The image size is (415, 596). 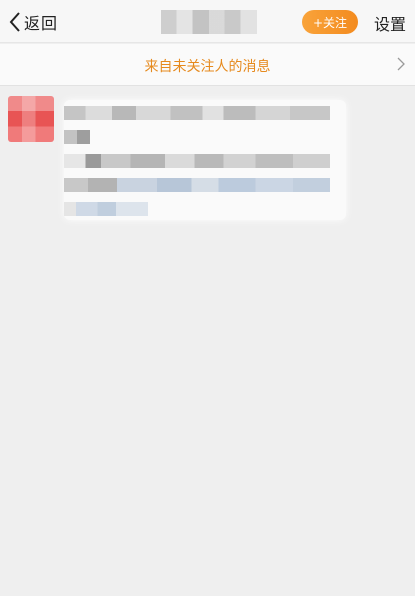 I want to click on back-label: 返回, so click(x=41, y=23).